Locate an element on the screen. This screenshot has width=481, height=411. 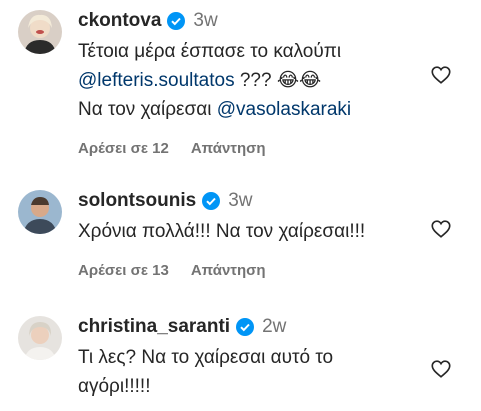
comment-line: Να τον χαίρεσαι is located at coordinates (147, 109).